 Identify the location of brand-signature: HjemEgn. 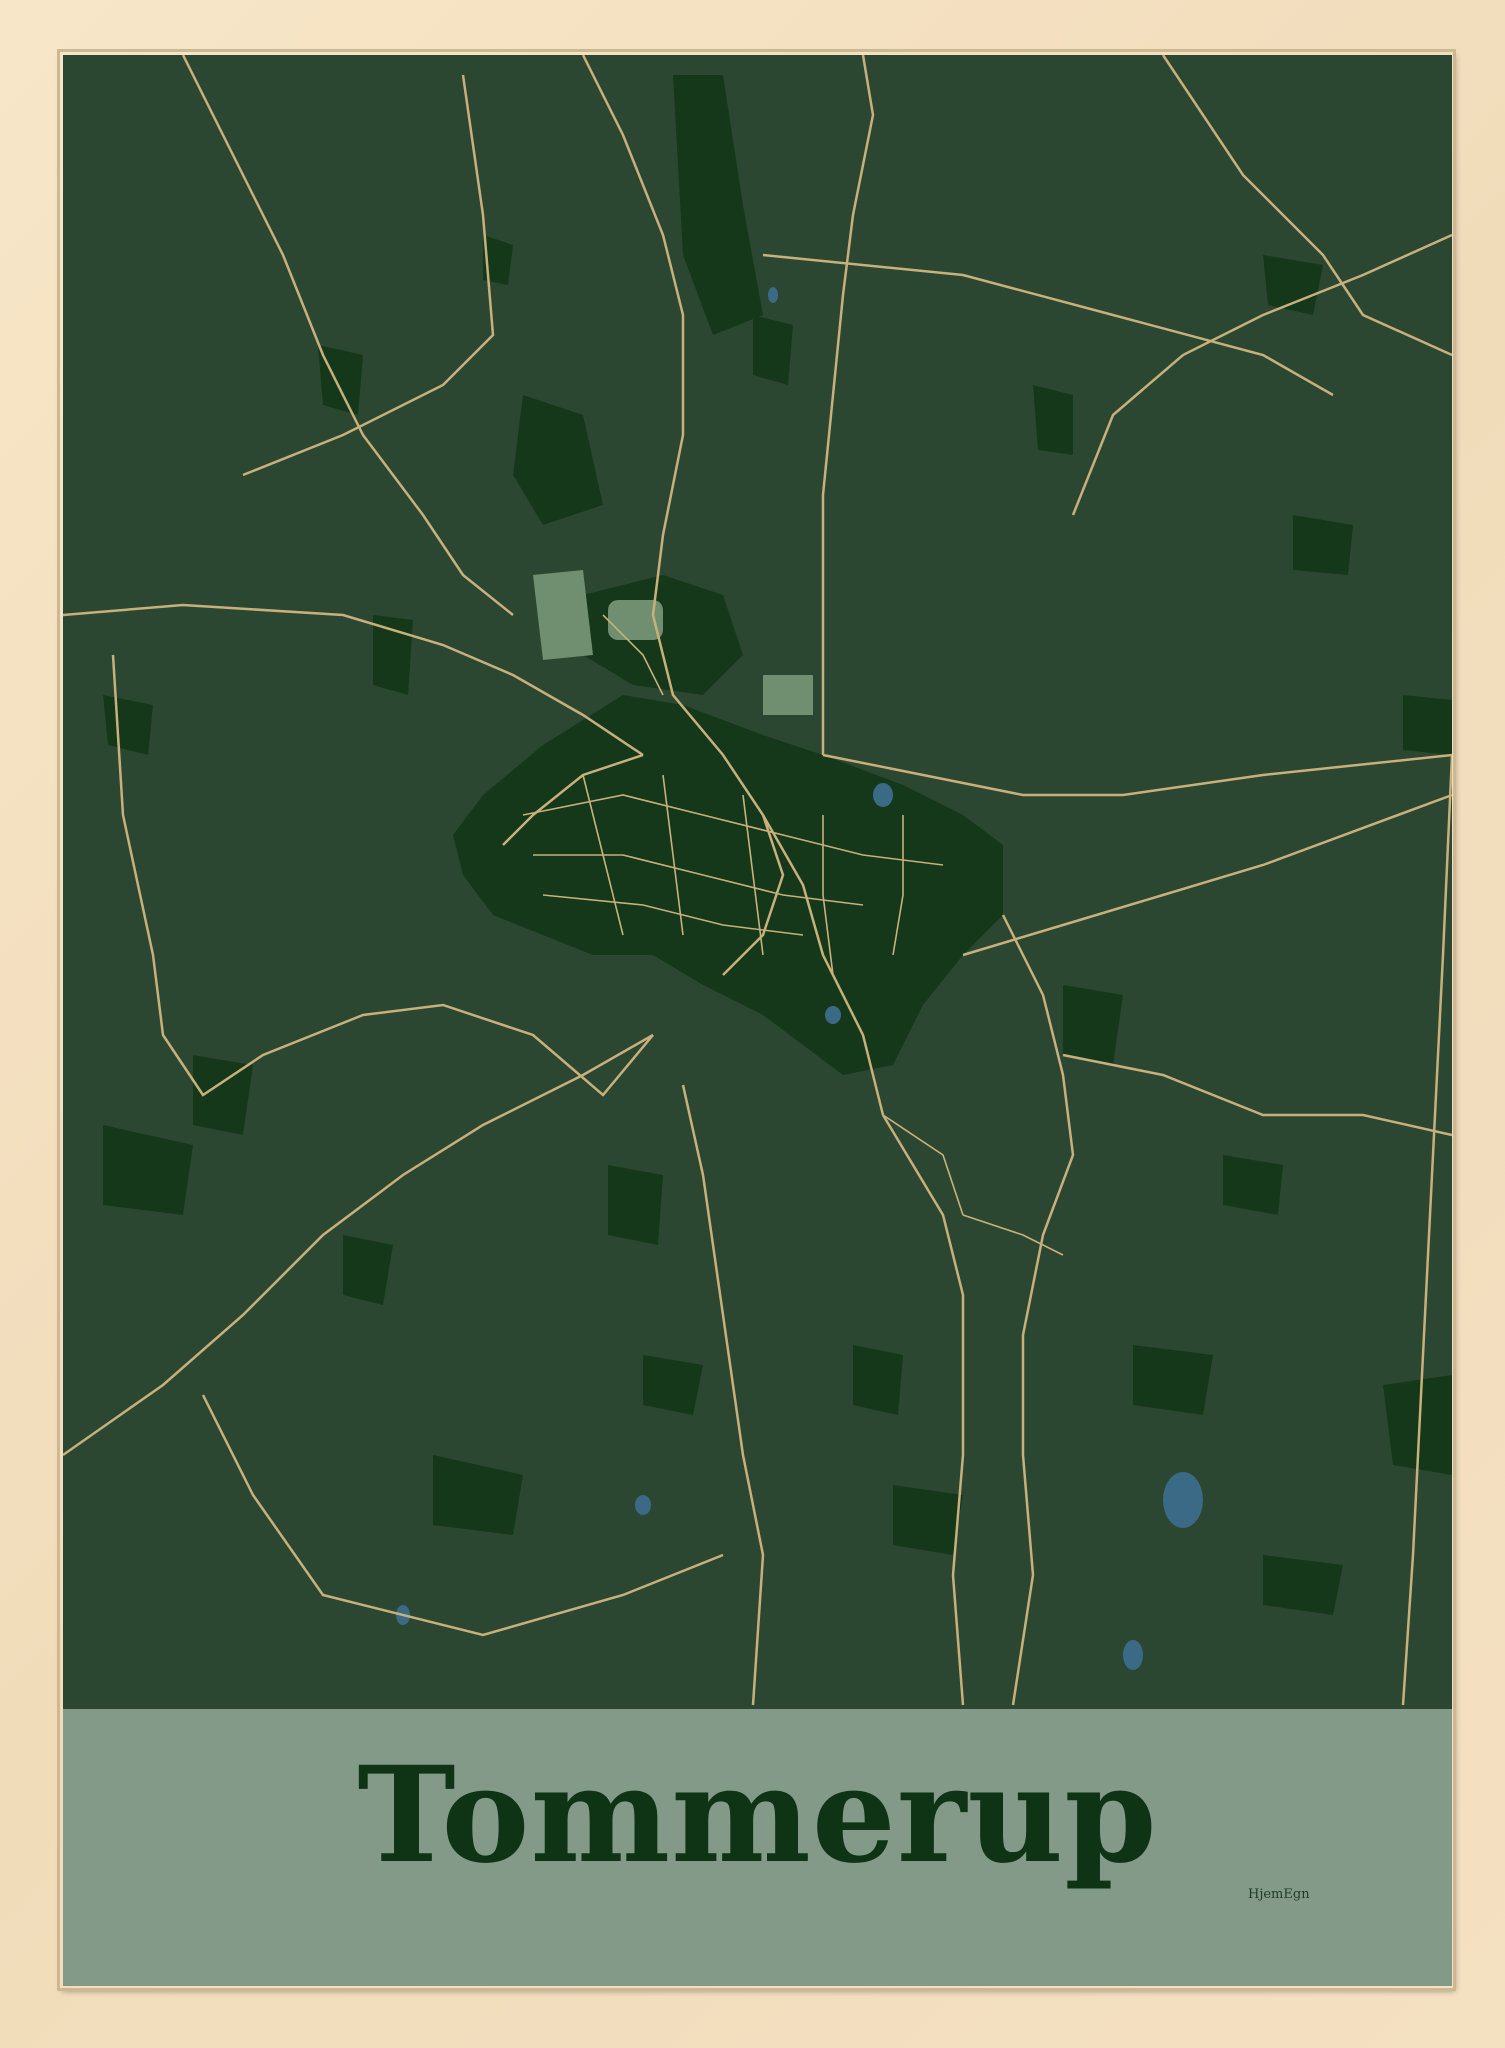
(1279, 1894).